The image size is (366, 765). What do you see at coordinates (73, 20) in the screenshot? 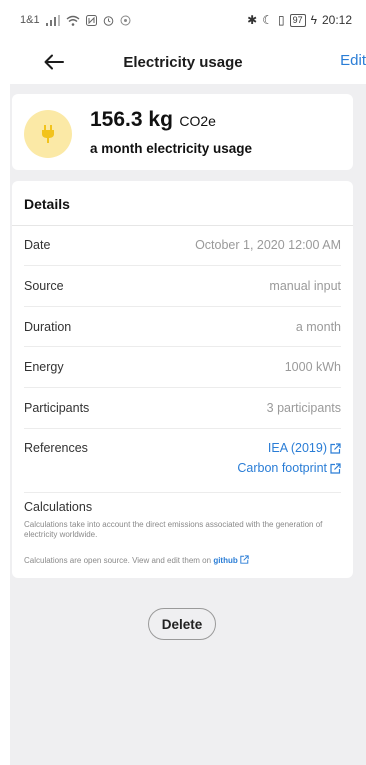
I see `wifi-icon` at bounding box center [73, 20].